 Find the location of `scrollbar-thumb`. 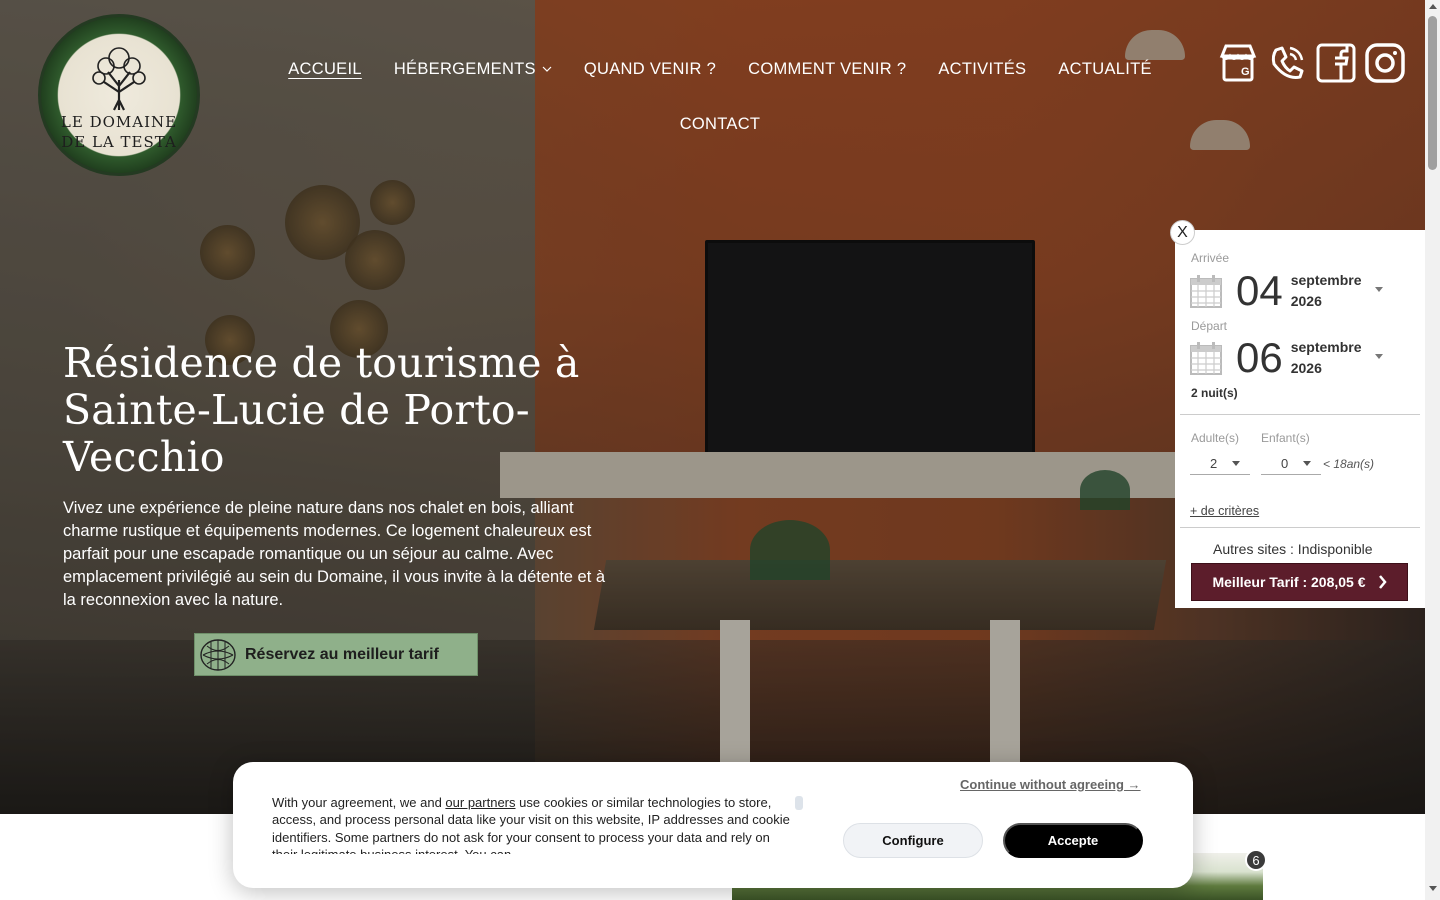

scrollbar-thumb is located at coordinates (1432, 93).